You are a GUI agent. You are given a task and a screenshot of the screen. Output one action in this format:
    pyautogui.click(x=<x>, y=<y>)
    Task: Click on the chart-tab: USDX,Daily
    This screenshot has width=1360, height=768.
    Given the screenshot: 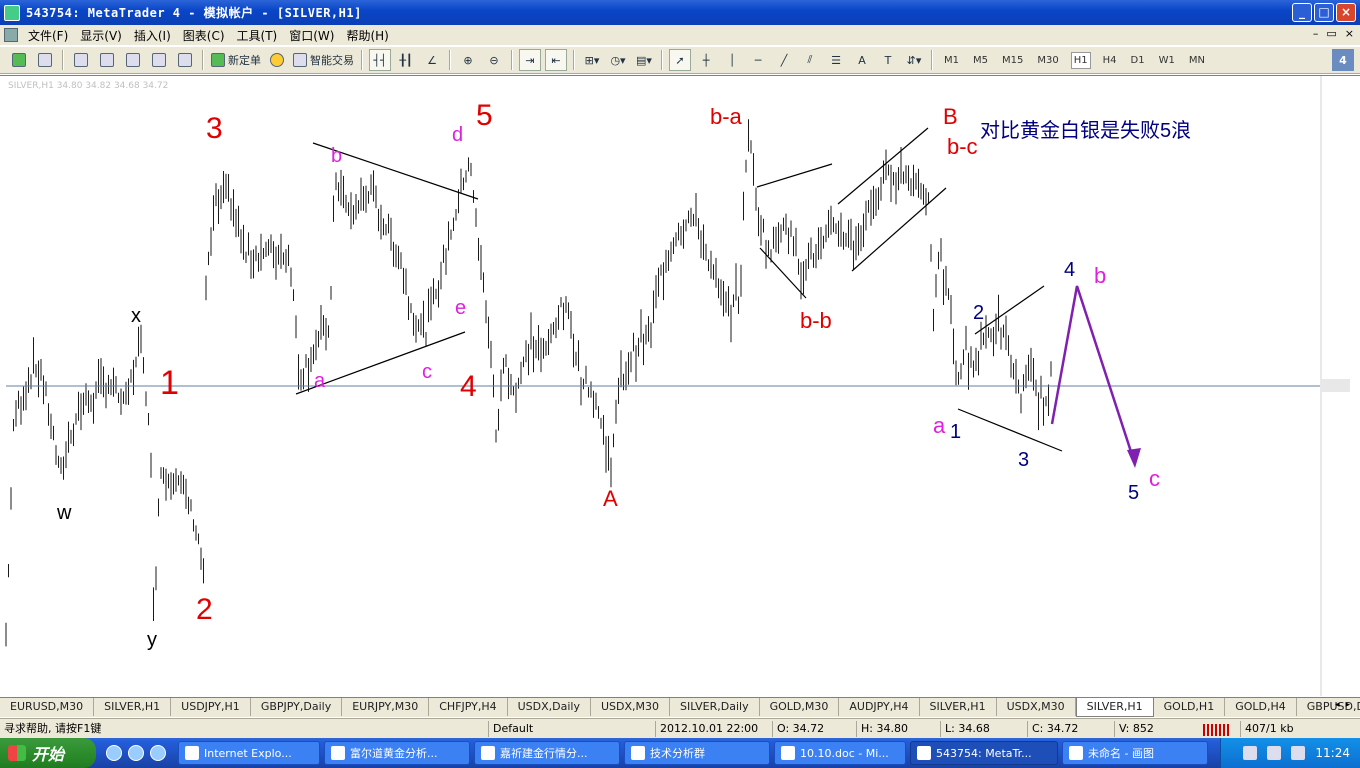 What is the action you would take?
    pyautogui.click(x=549, y=707)
    